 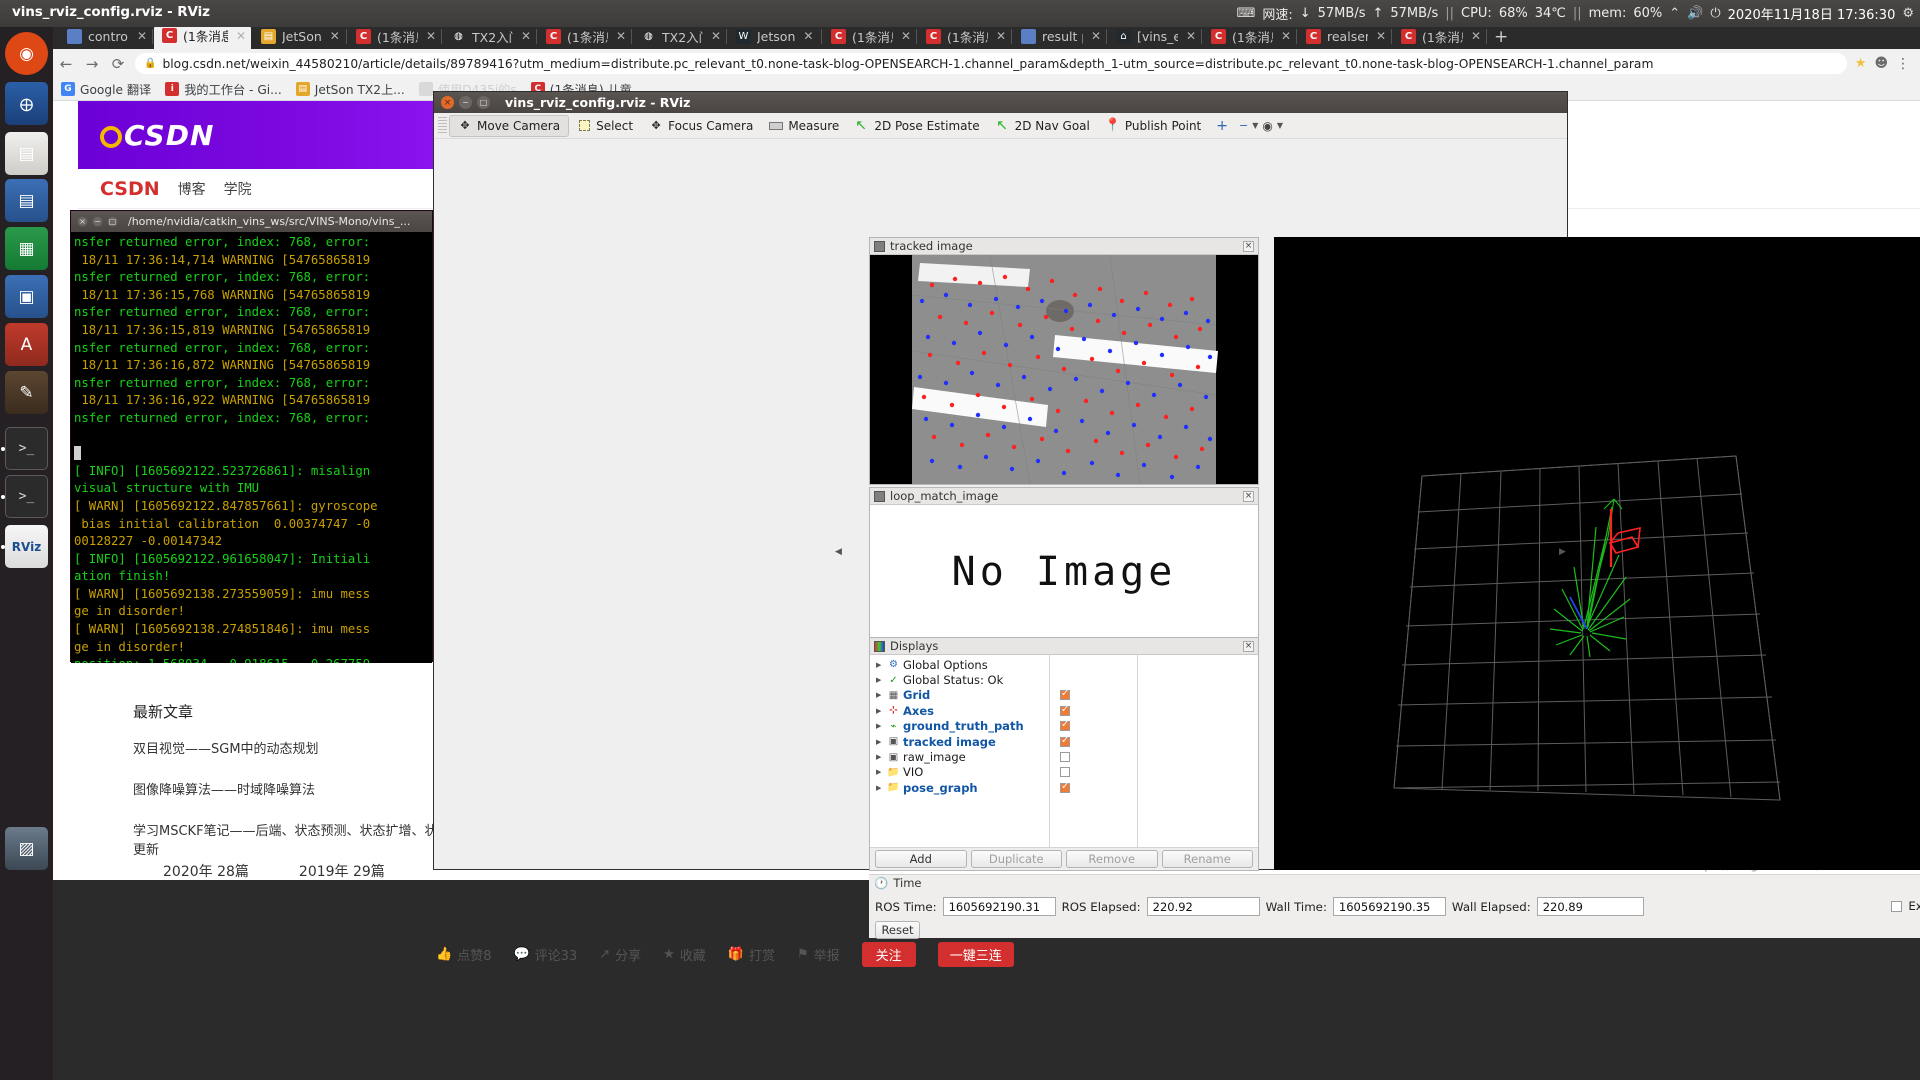 I want to click on displays-tree-item: ▶ ▣ tracked image, so click(x=959, y=741).